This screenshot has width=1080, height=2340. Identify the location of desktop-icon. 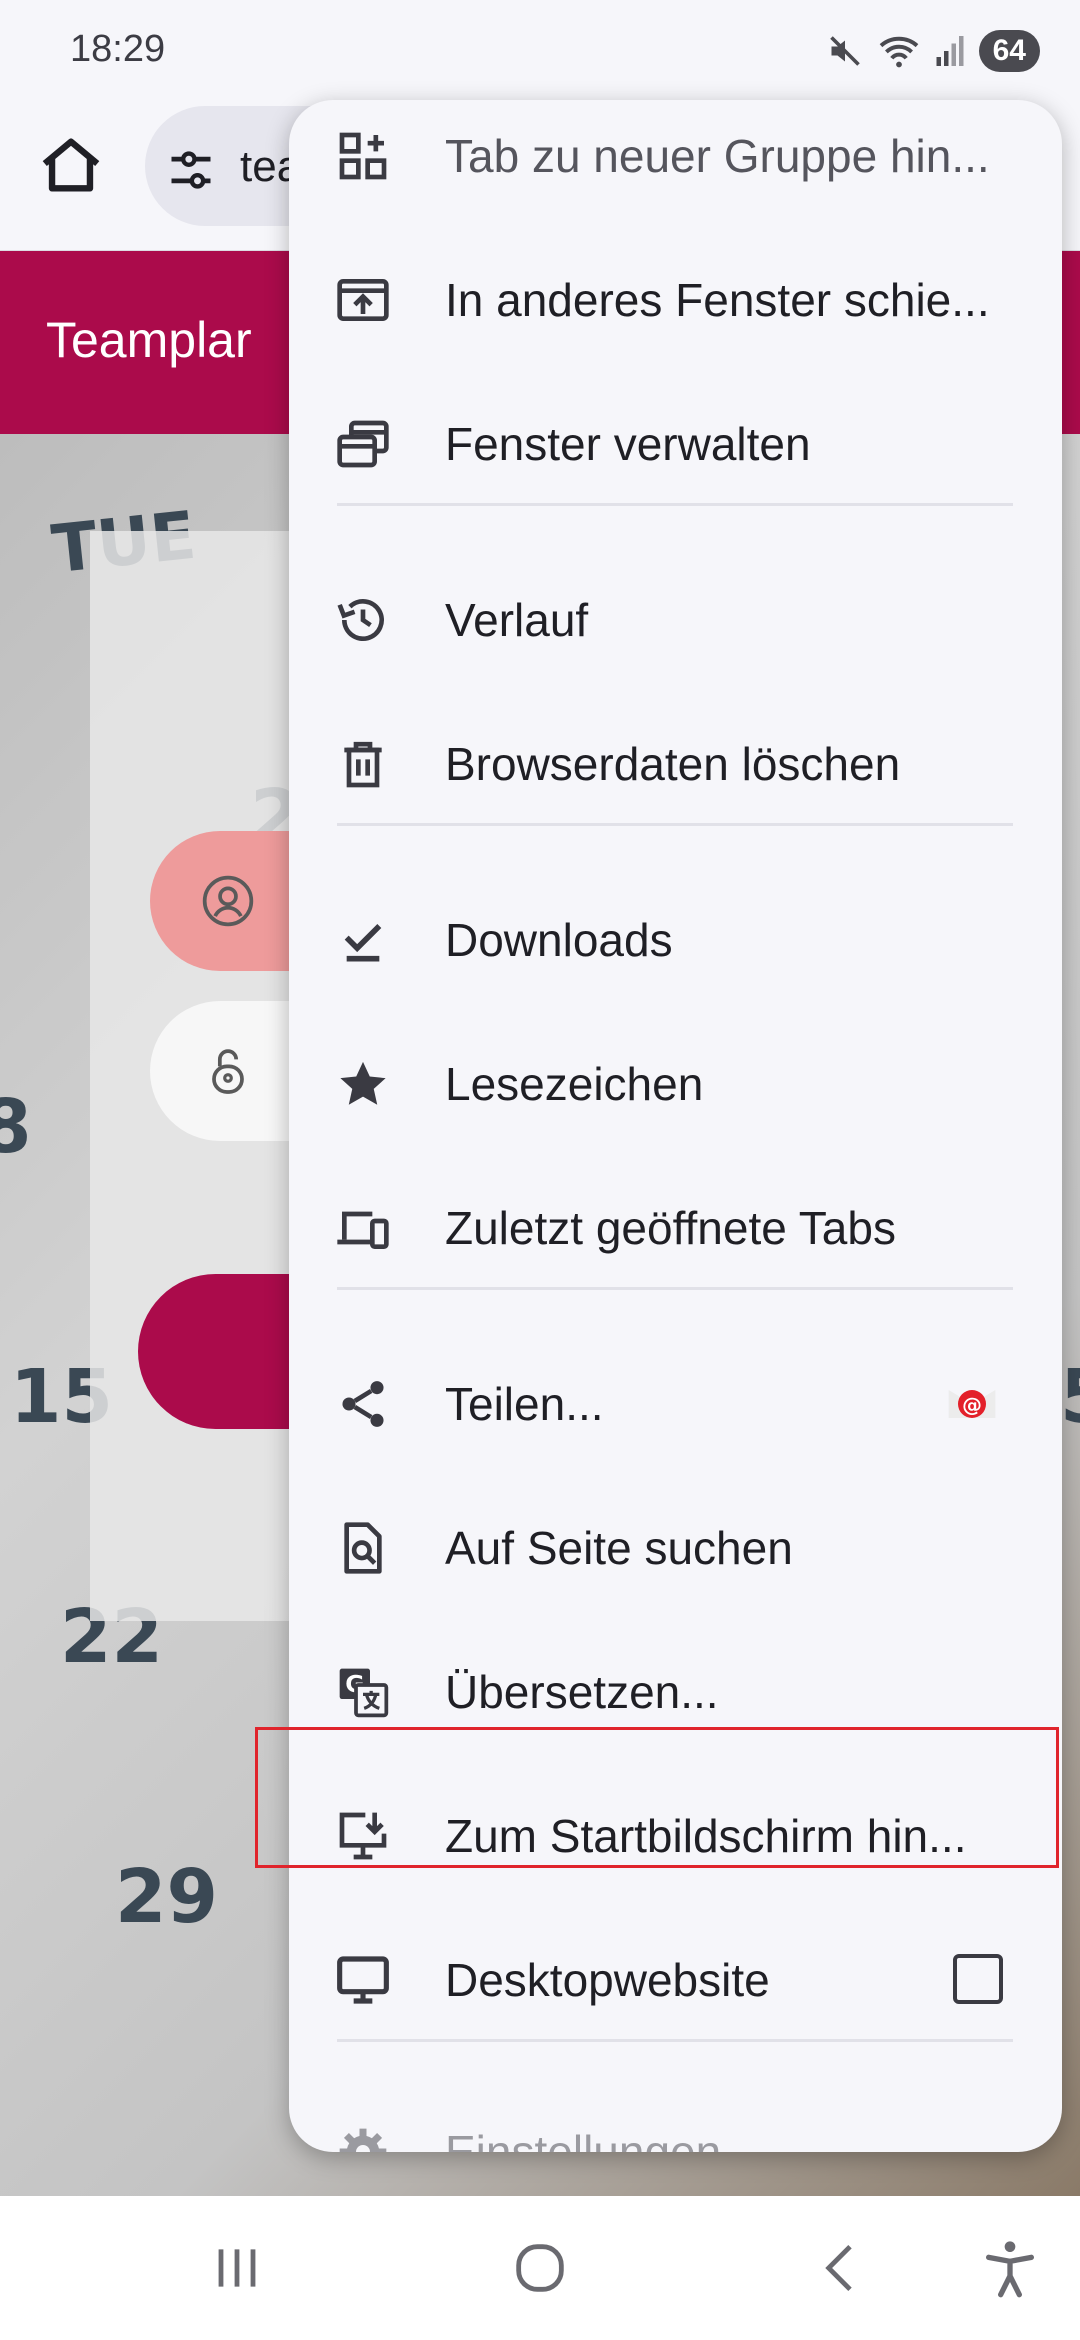
(363, 1980).